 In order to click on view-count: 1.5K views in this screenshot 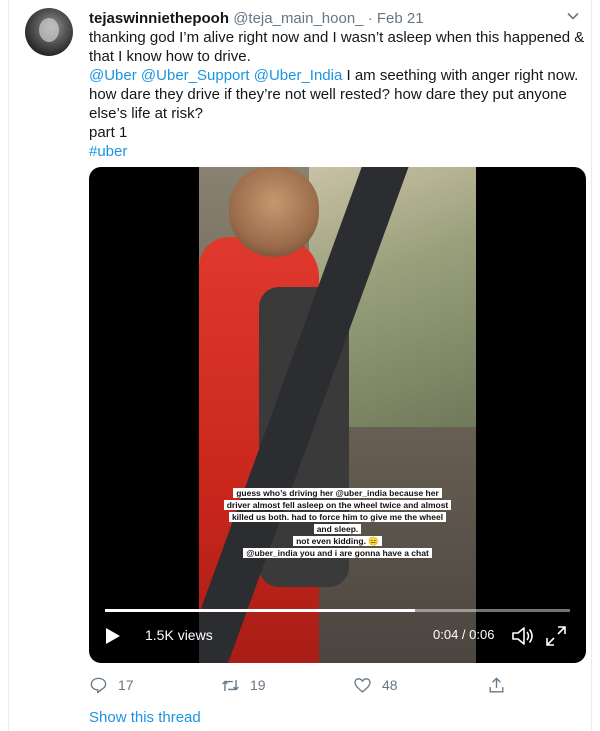, I will do `click(179, 635)`.